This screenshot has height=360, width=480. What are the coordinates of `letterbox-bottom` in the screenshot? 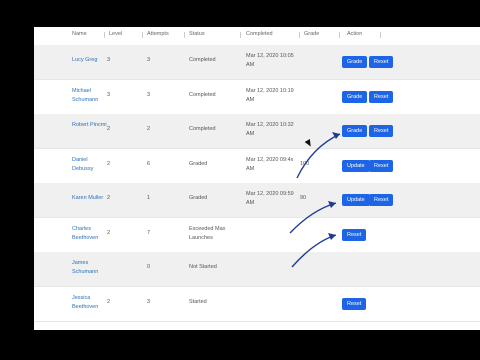 It's located at (240, 345).